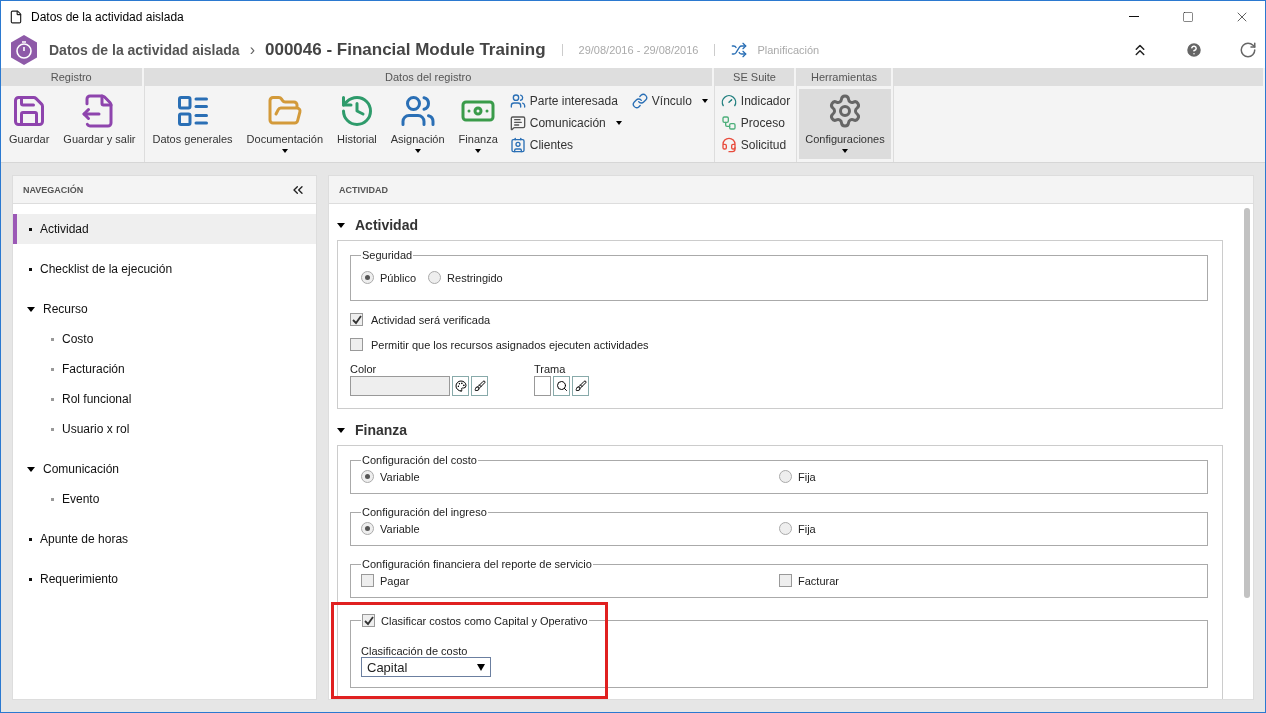 The width and height of the screenshot is (1266, 713). What do you see at coordinates (565, 145) in the screenshot?
I see `ribbon-button: Clientes` at bounding box center [565, 145].